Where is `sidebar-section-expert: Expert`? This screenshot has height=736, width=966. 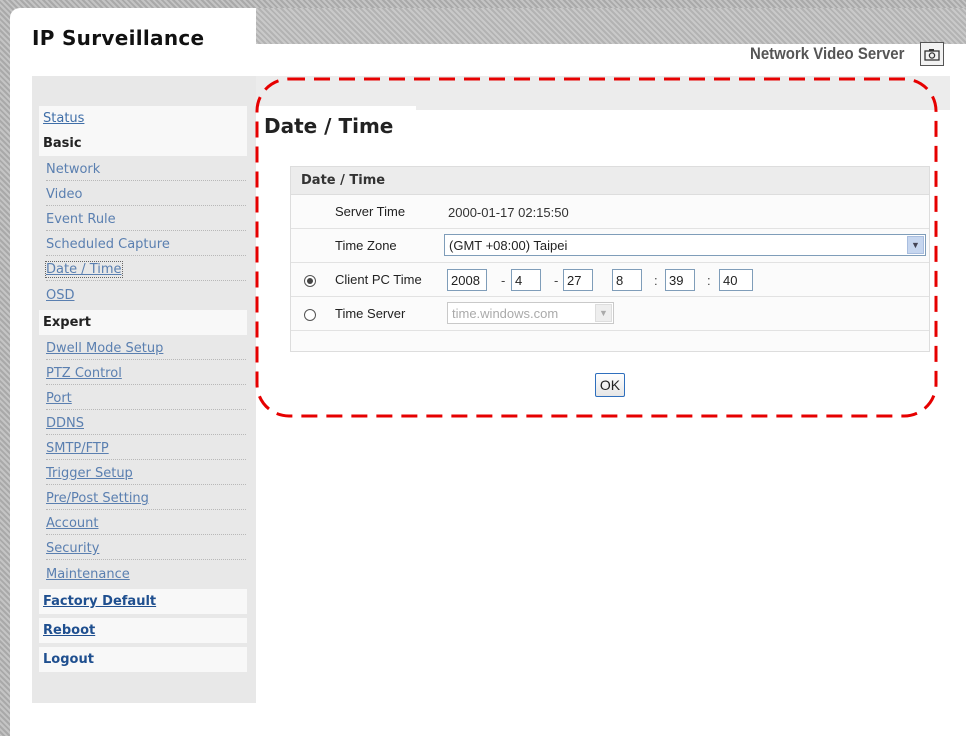 sidebar-section-expert: Expert is located at coordinates (143, 322).